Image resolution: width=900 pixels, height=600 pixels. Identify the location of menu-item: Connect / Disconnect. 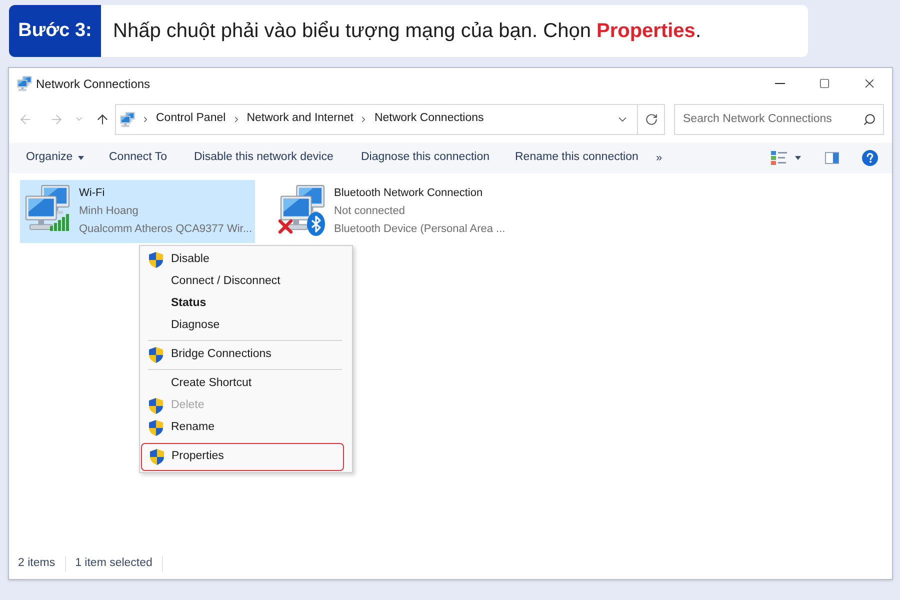
(246, 282).